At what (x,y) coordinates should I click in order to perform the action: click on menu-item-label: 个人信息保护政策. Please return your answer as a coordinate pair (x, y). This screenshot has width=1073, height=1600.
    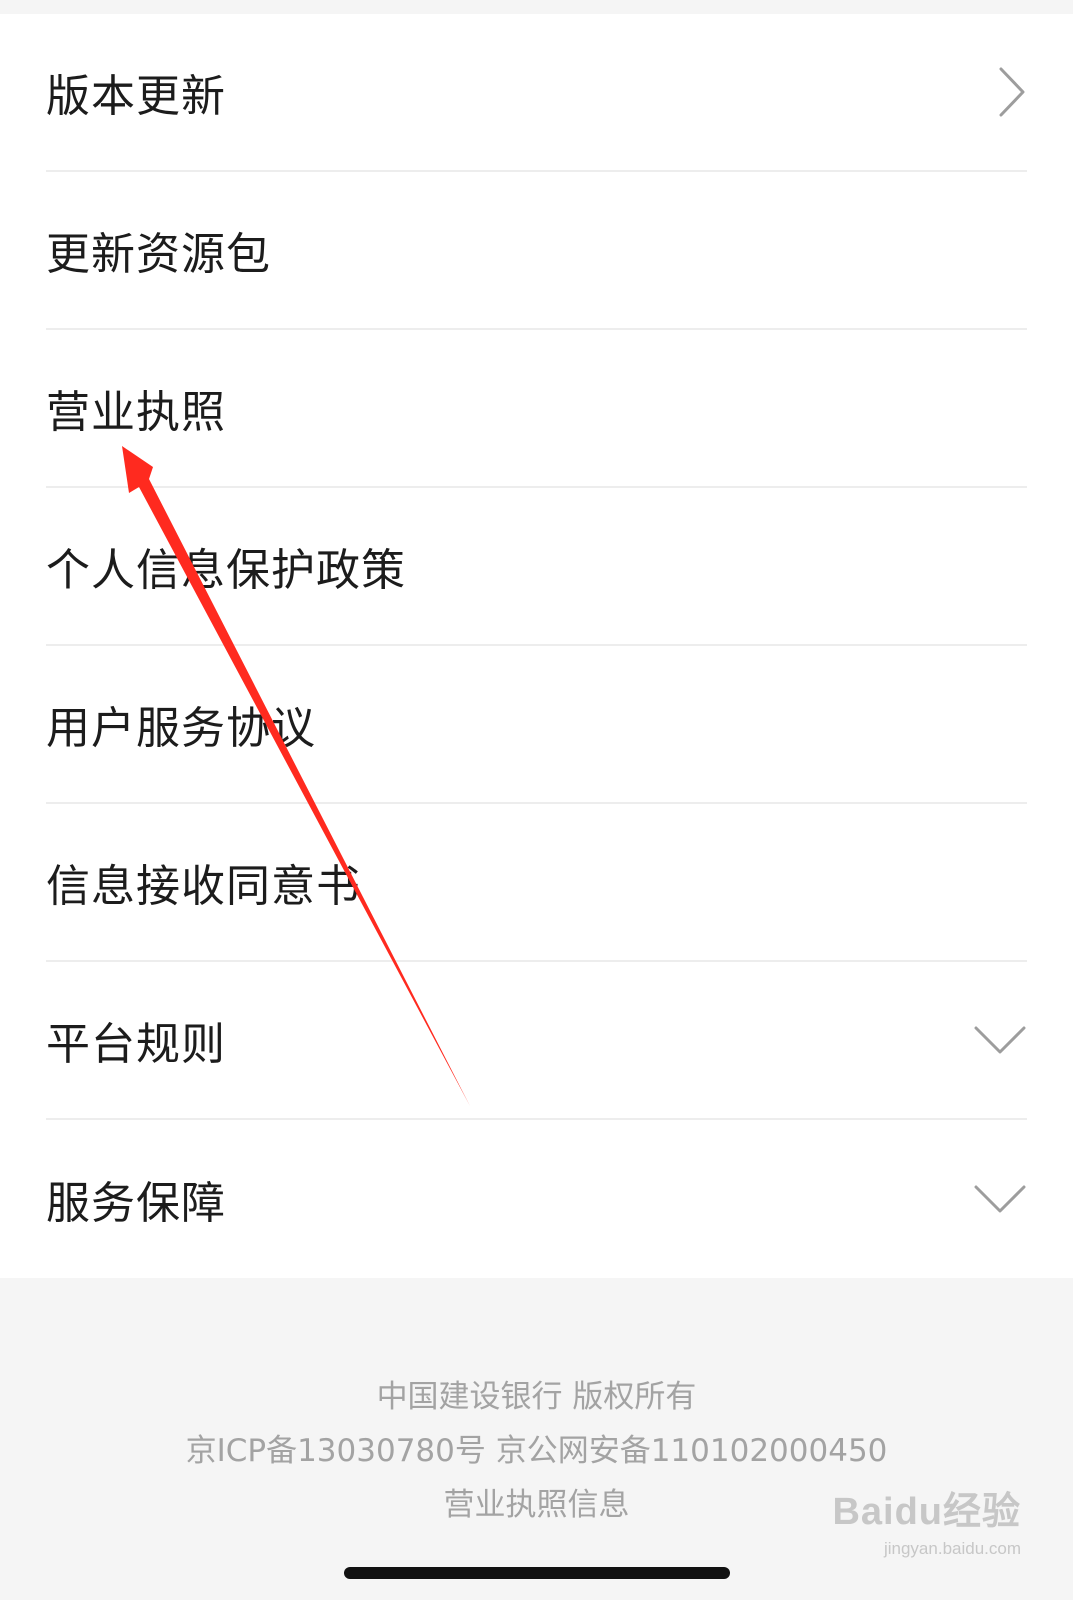
    Looking at the image, I should click on (226, 570).